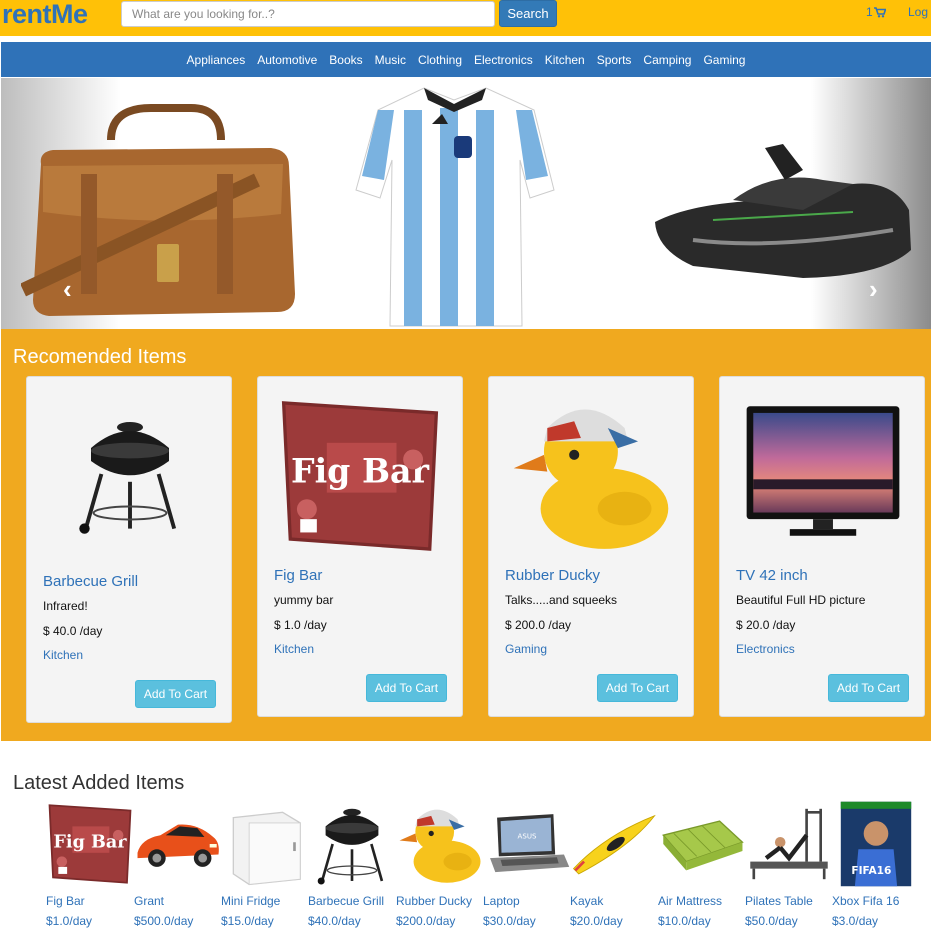  What do you see at coordinates (90, 581) in the screenshot?
I see `product-name: Barbecue Grill` at bounding box center [90, 581].